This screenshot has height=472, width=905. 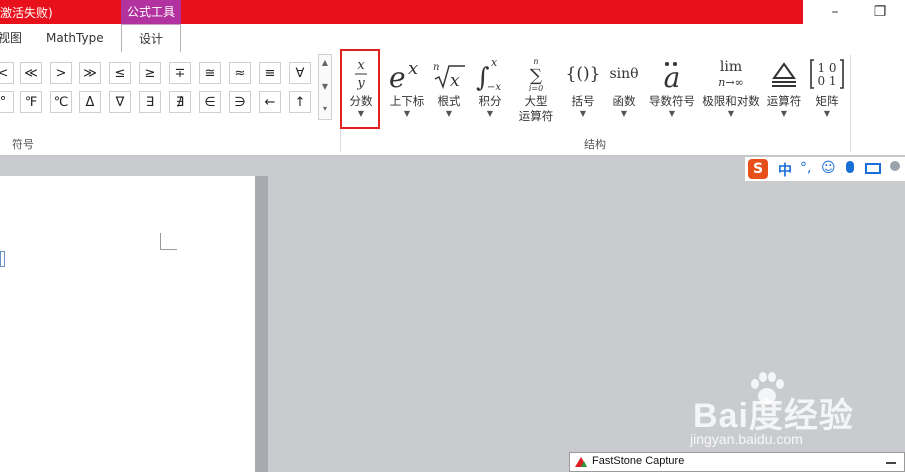 I want to click on svg-text: e, so click(x=397, y=77).